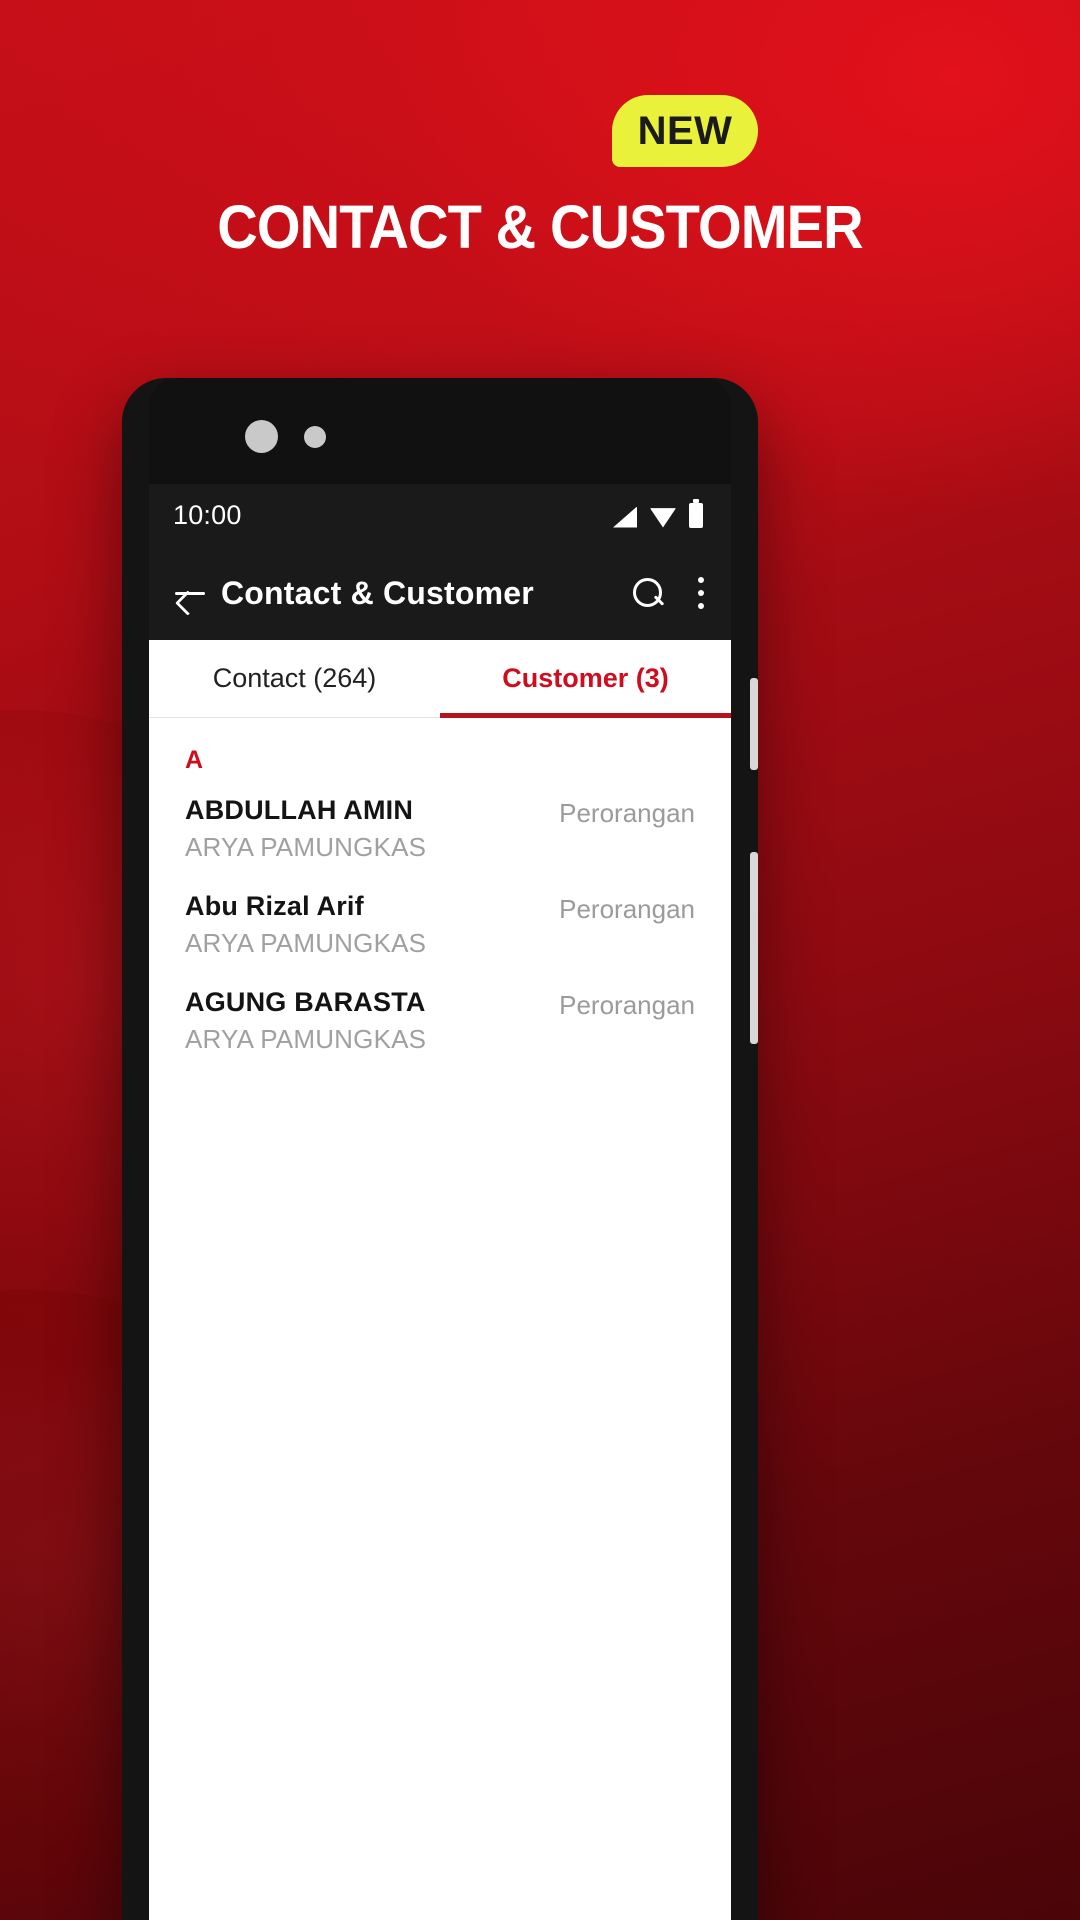 This screenshot has height=1920, width=1080. Describe the element at coordinates (299, 810) in the screenshot. I see `list-item-name: ABDULLAH AMIN` at that location.